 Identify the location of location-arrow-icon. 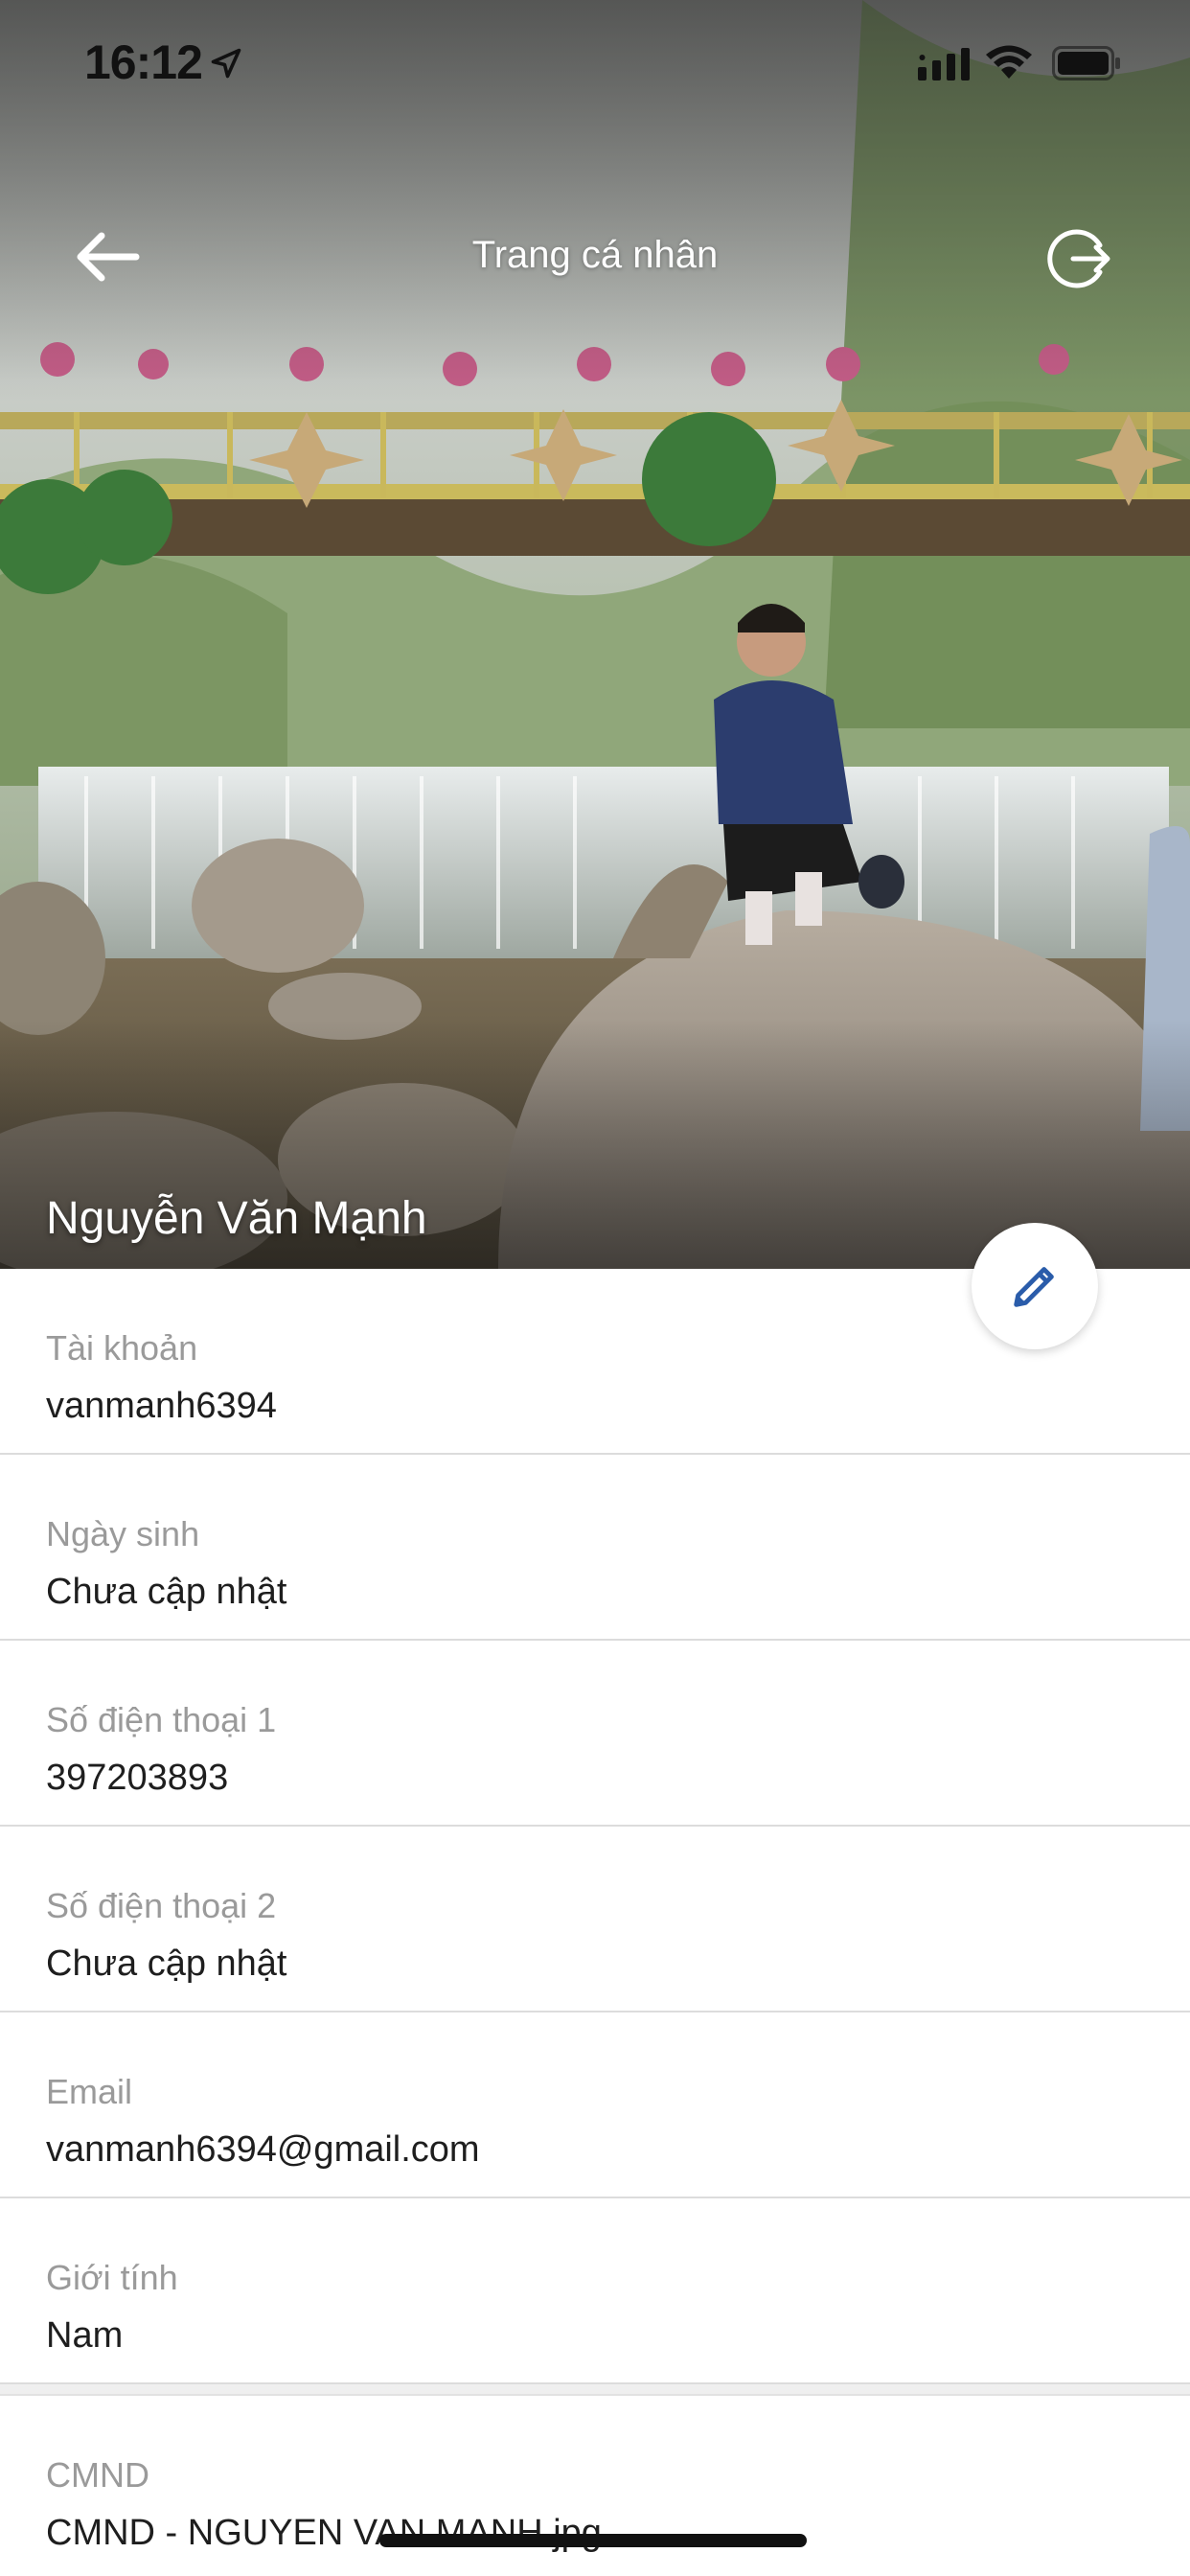
(226, 63).